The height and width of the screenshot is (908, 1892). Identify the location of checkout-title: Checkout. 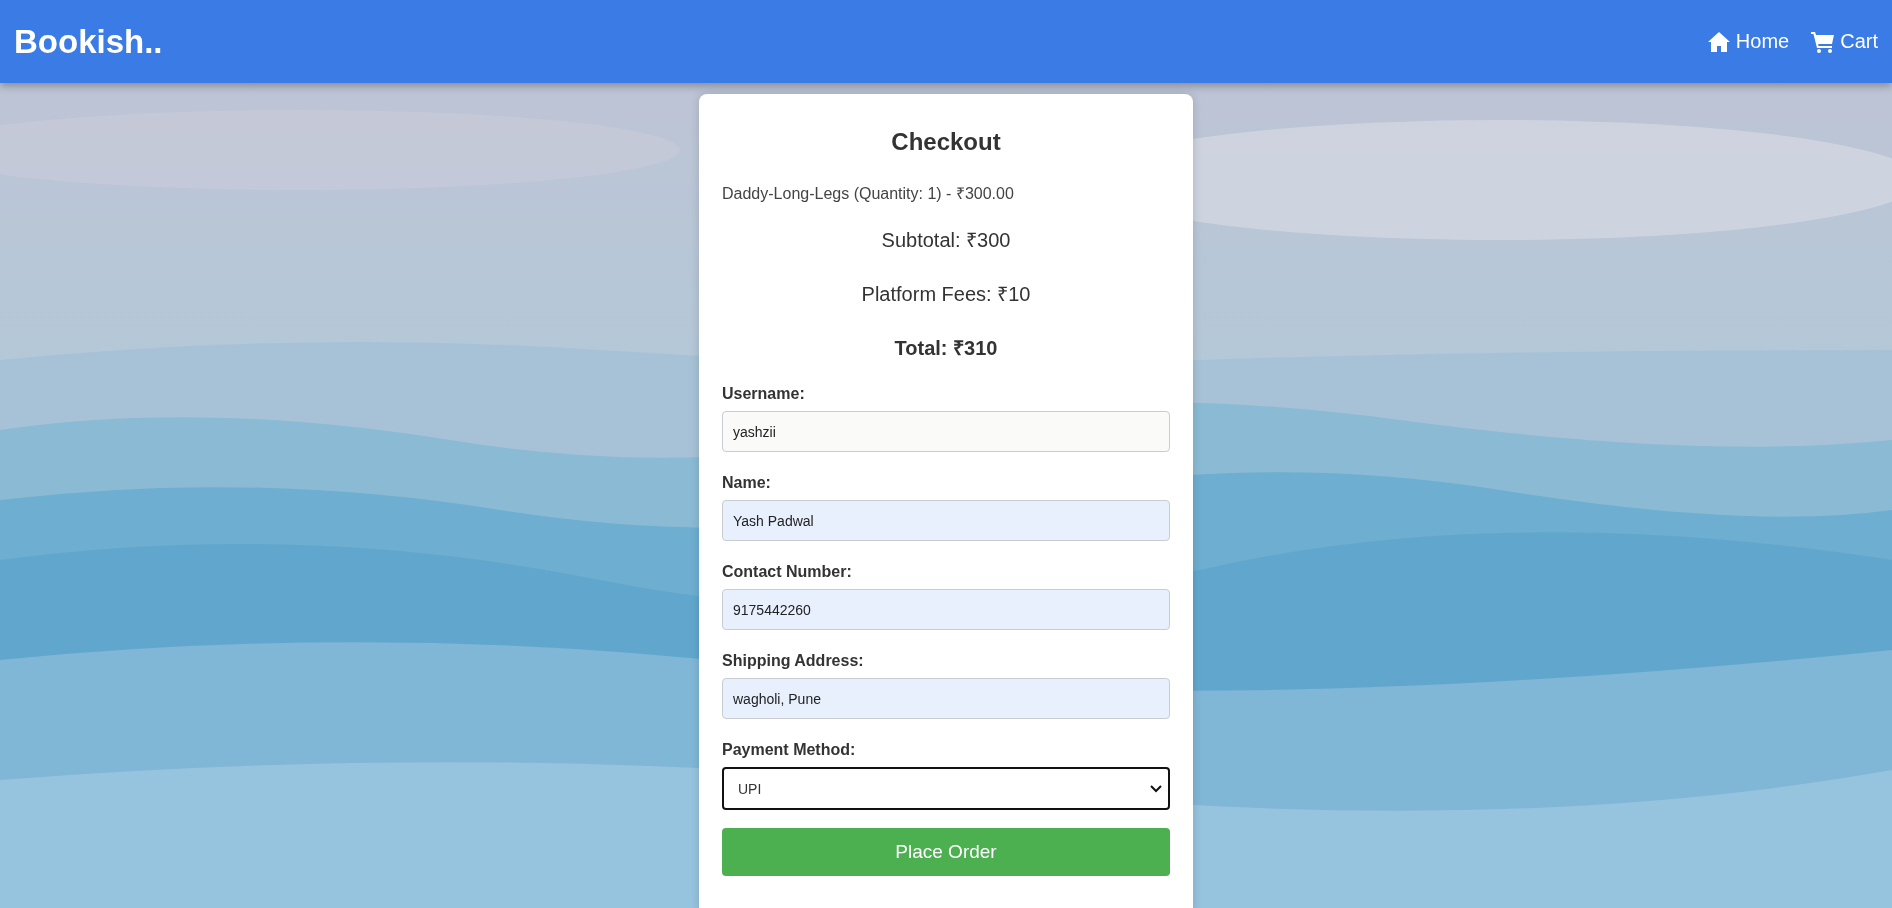
(946, 142).